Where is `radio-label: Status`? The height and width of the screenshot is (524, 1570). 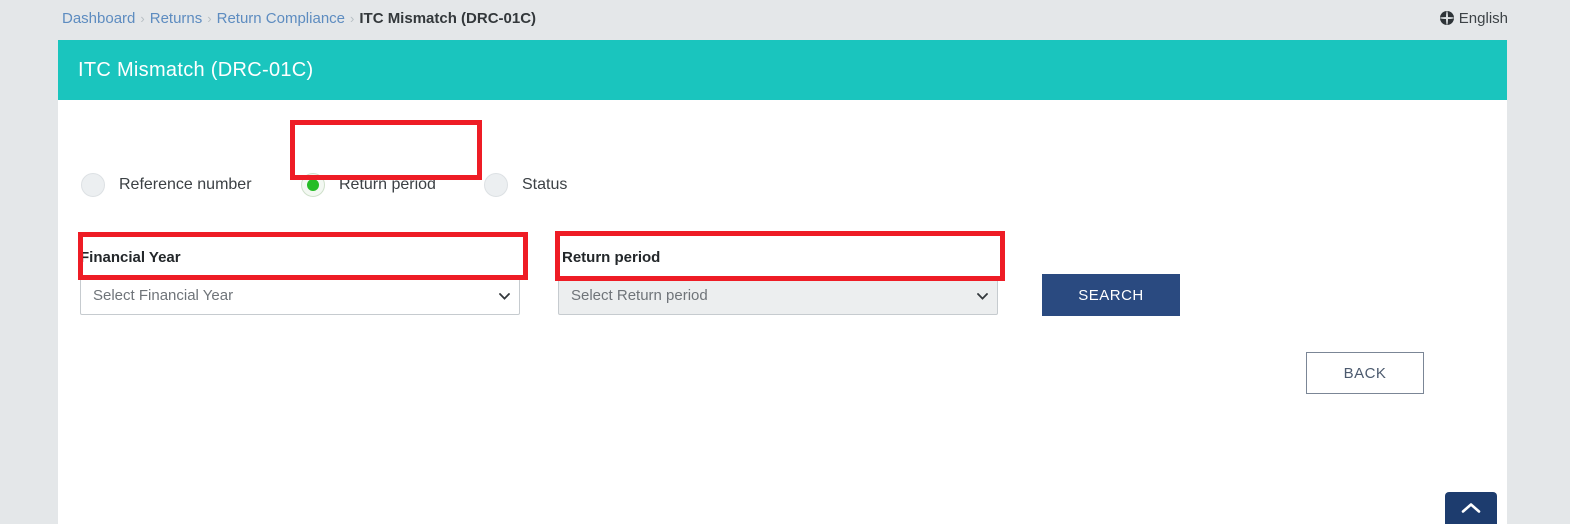
radio-label: Status is located at coordinates (545, 184).